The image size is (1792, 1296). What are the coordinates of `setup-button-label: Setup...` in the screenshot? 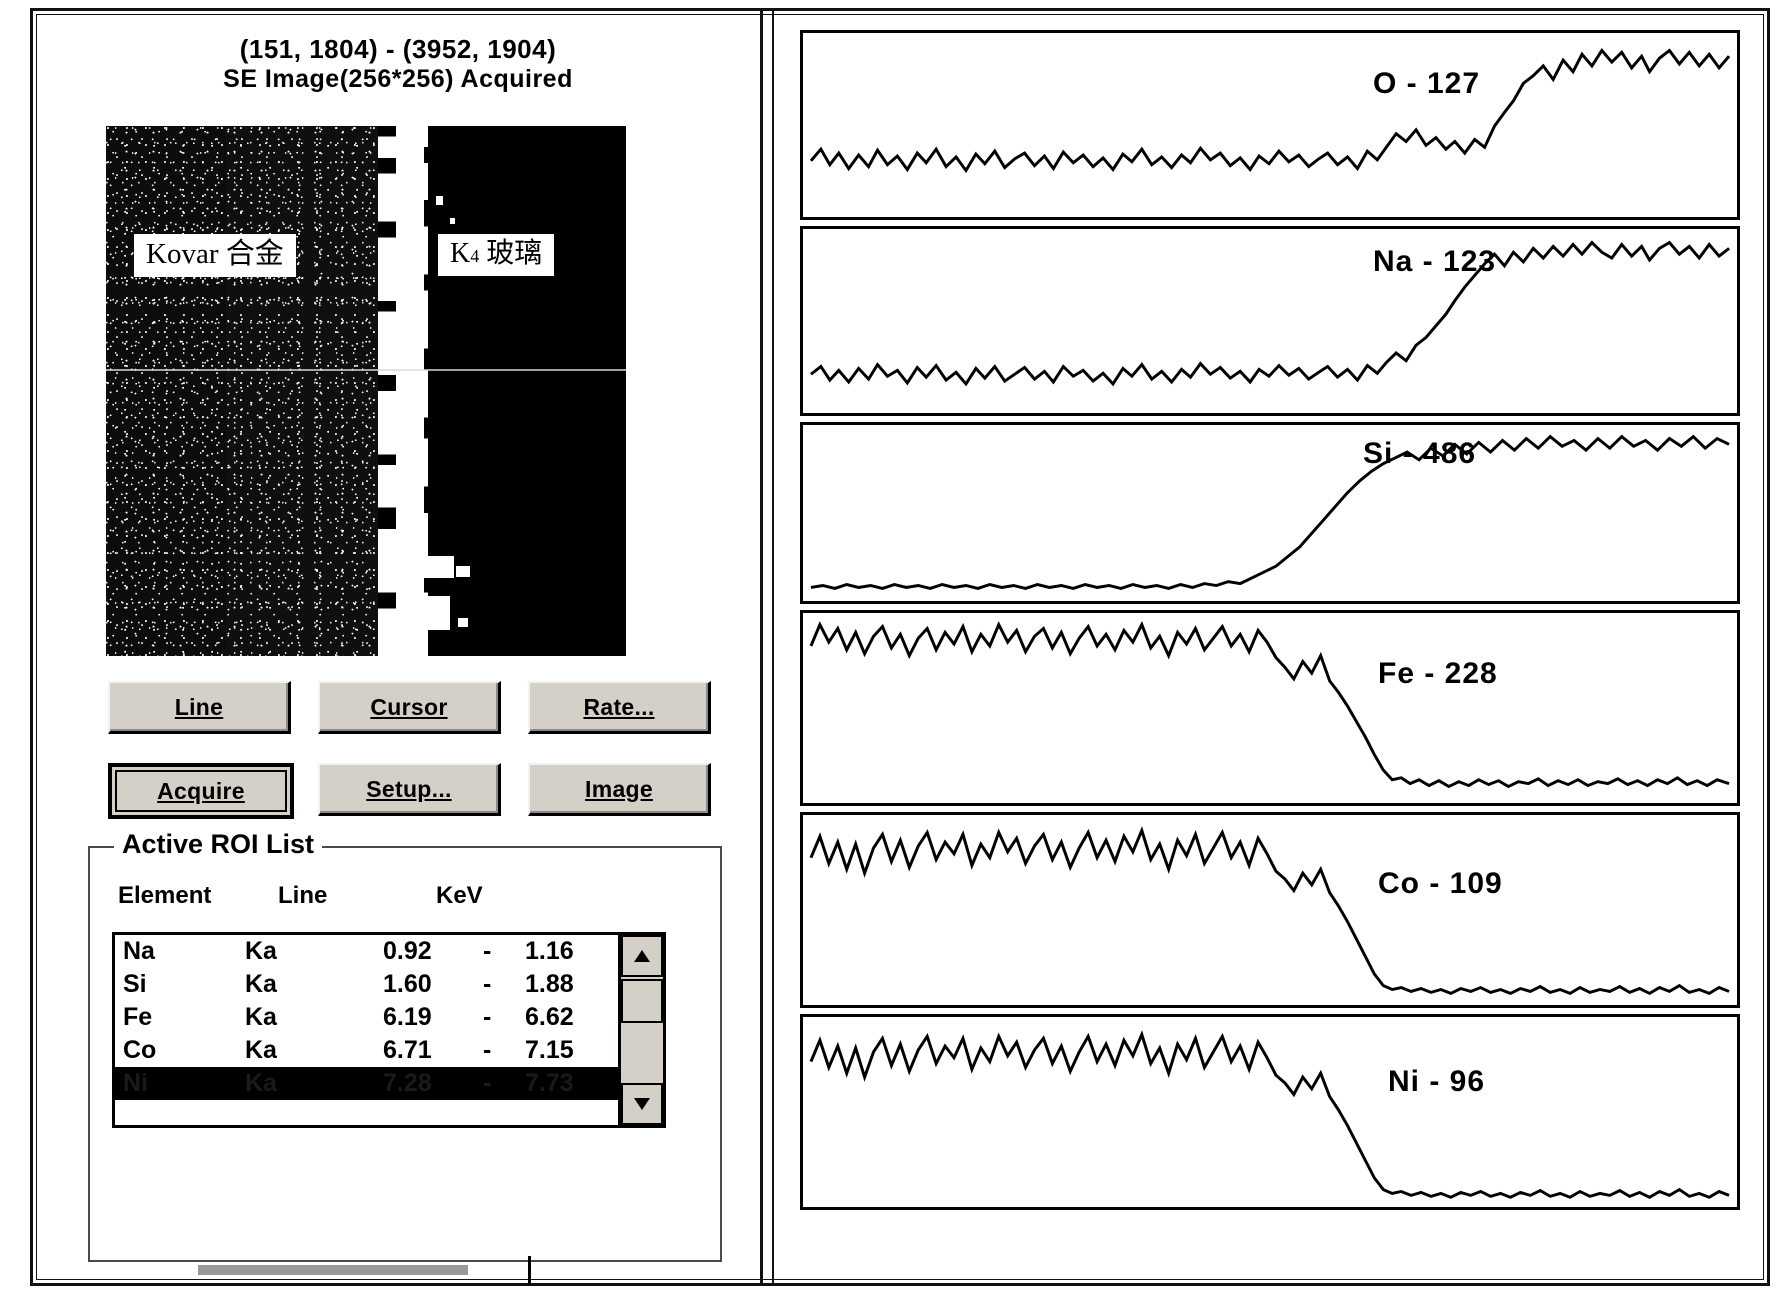 It's located at (409, 788).